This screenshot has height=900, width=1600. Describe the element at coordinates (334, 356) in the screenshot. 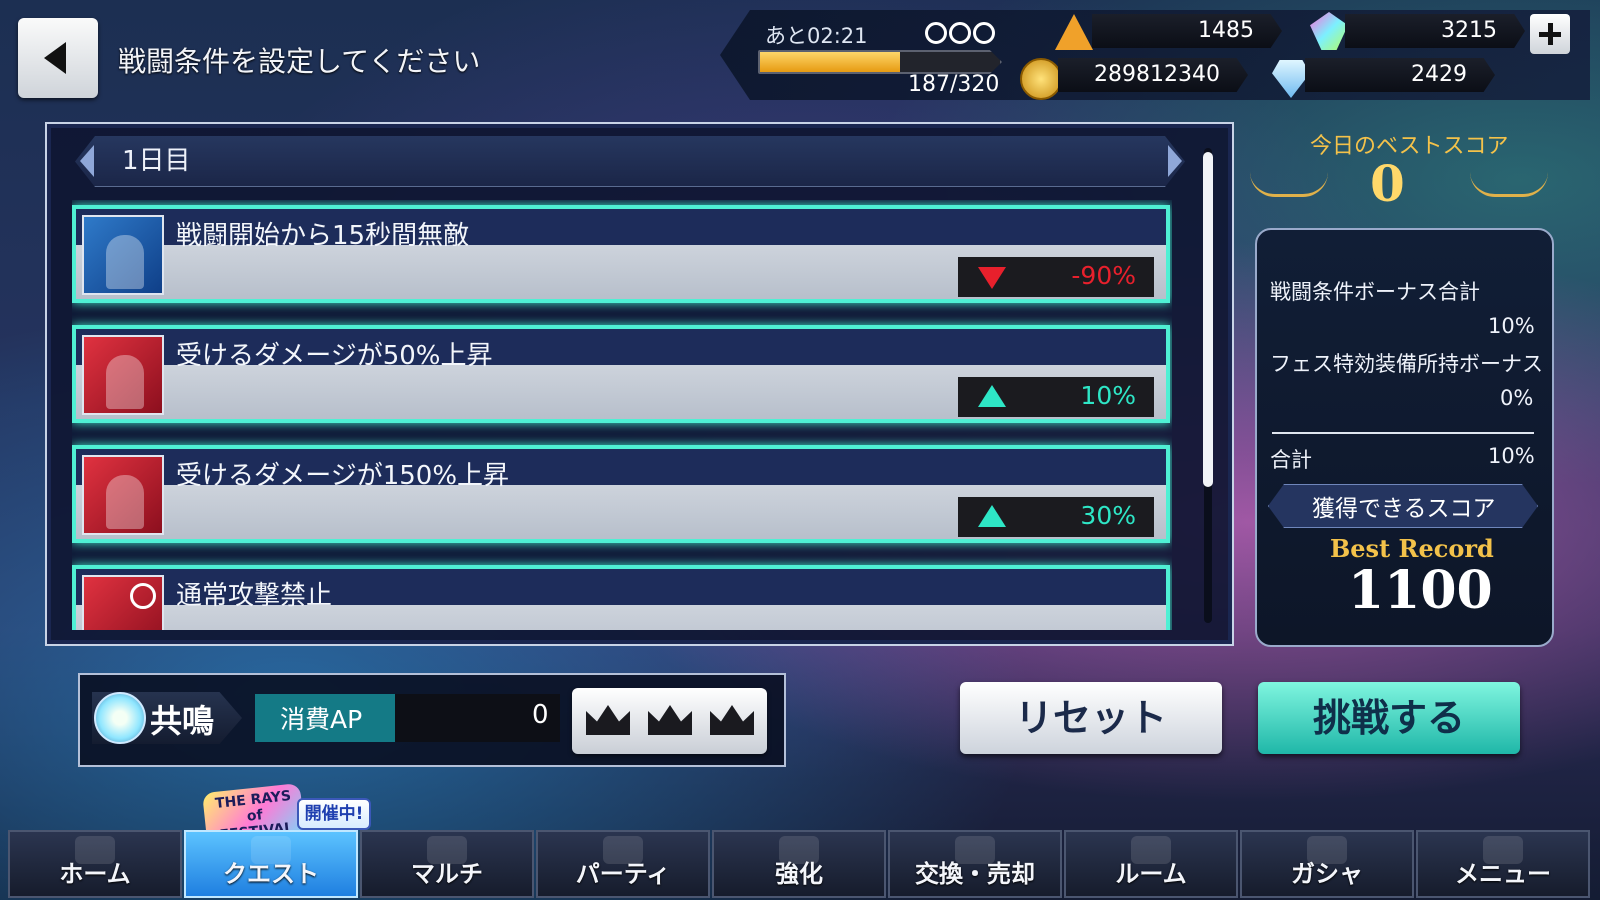

I see `condition-title: 受けるダメージが50%上昇` at that location.